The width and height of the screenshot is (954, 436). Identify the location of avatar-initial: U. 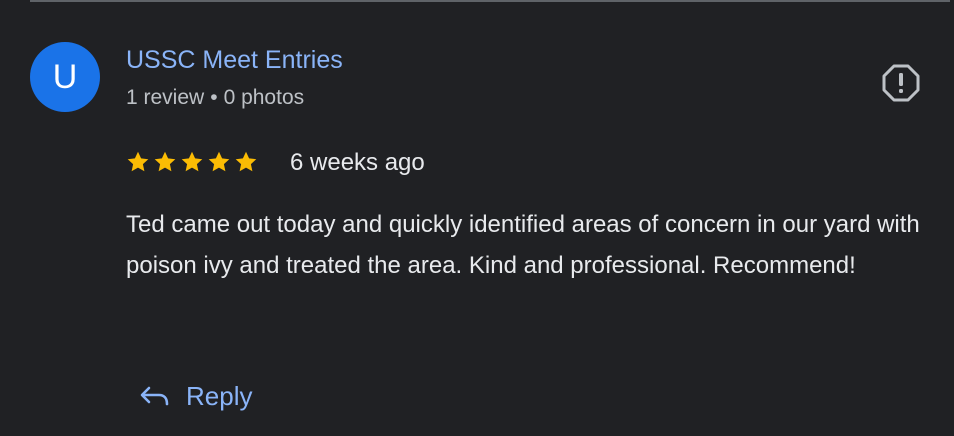
(65, 77).